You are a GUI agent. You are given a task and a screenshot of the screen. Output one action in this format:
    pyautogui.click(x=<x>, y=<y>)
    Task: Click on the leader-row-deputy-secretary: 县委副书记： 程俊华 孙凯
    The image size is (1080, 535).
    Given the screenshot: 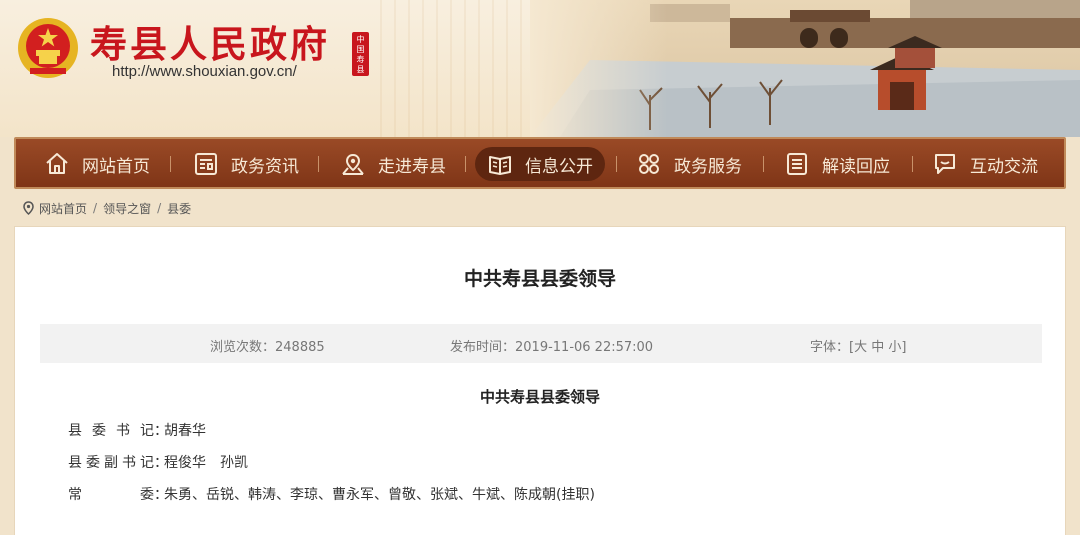 What is the action you would take?
    pyautogui.click(x=158, y=462)
    